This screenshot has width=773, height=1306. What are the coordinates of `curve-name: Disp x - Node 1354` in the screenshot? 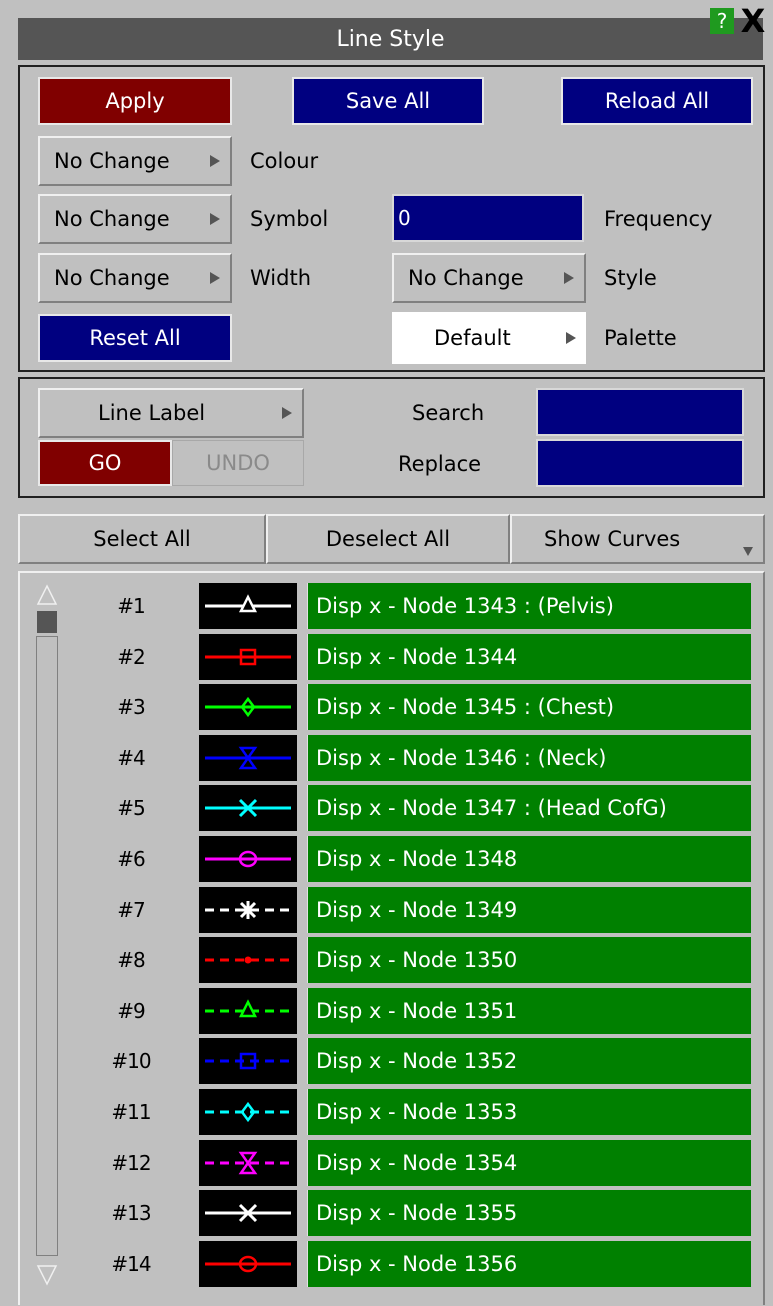 It's located at (529, 1163).